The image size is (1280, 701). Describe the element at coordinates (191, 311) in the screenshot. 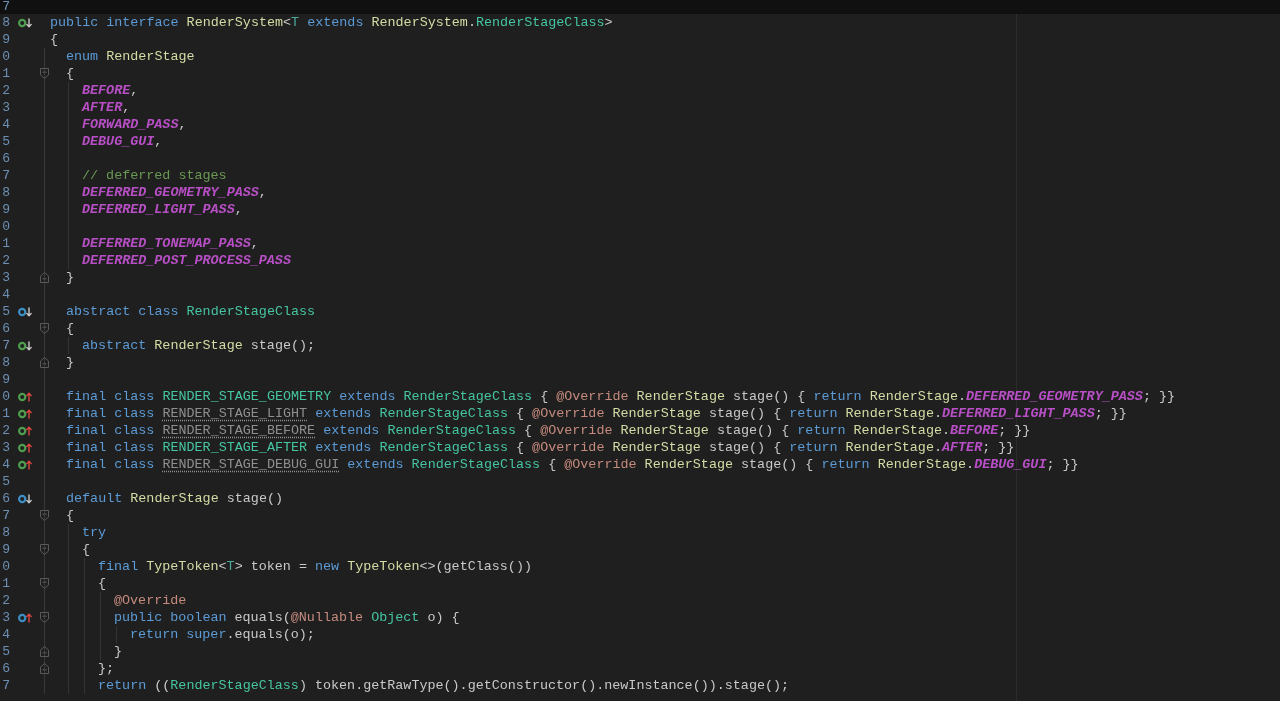

I see `code-line: abstract class RenderStageClass` at that location.